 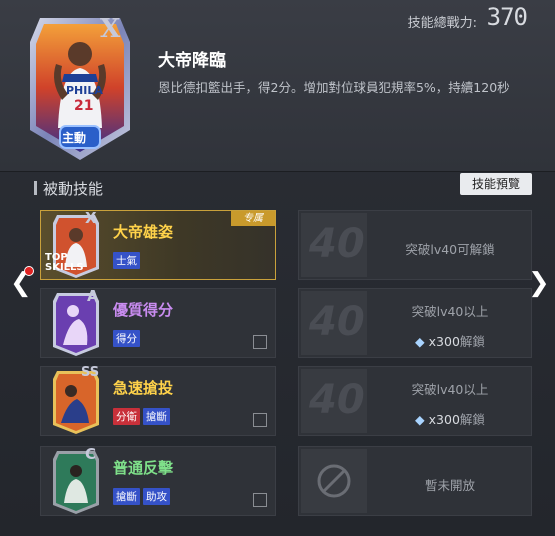 I want to click on heading-bar, so click(x=35, y=188).